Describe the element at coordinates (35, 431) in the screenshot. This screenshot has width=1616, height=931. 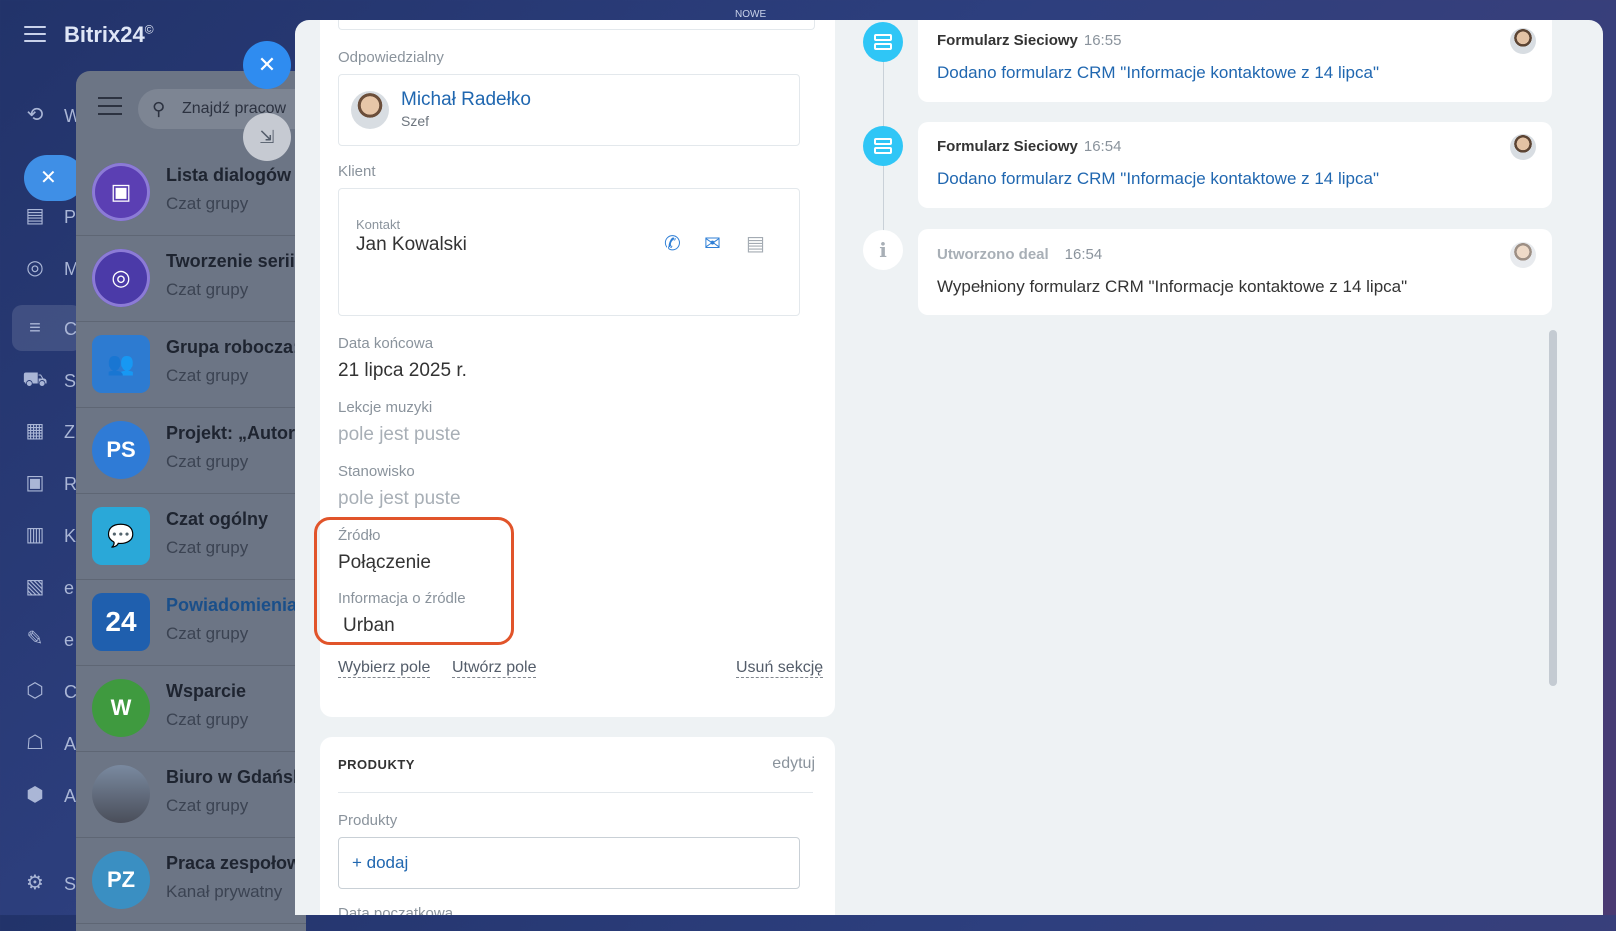
I see `store-icon: ▦` at that location.